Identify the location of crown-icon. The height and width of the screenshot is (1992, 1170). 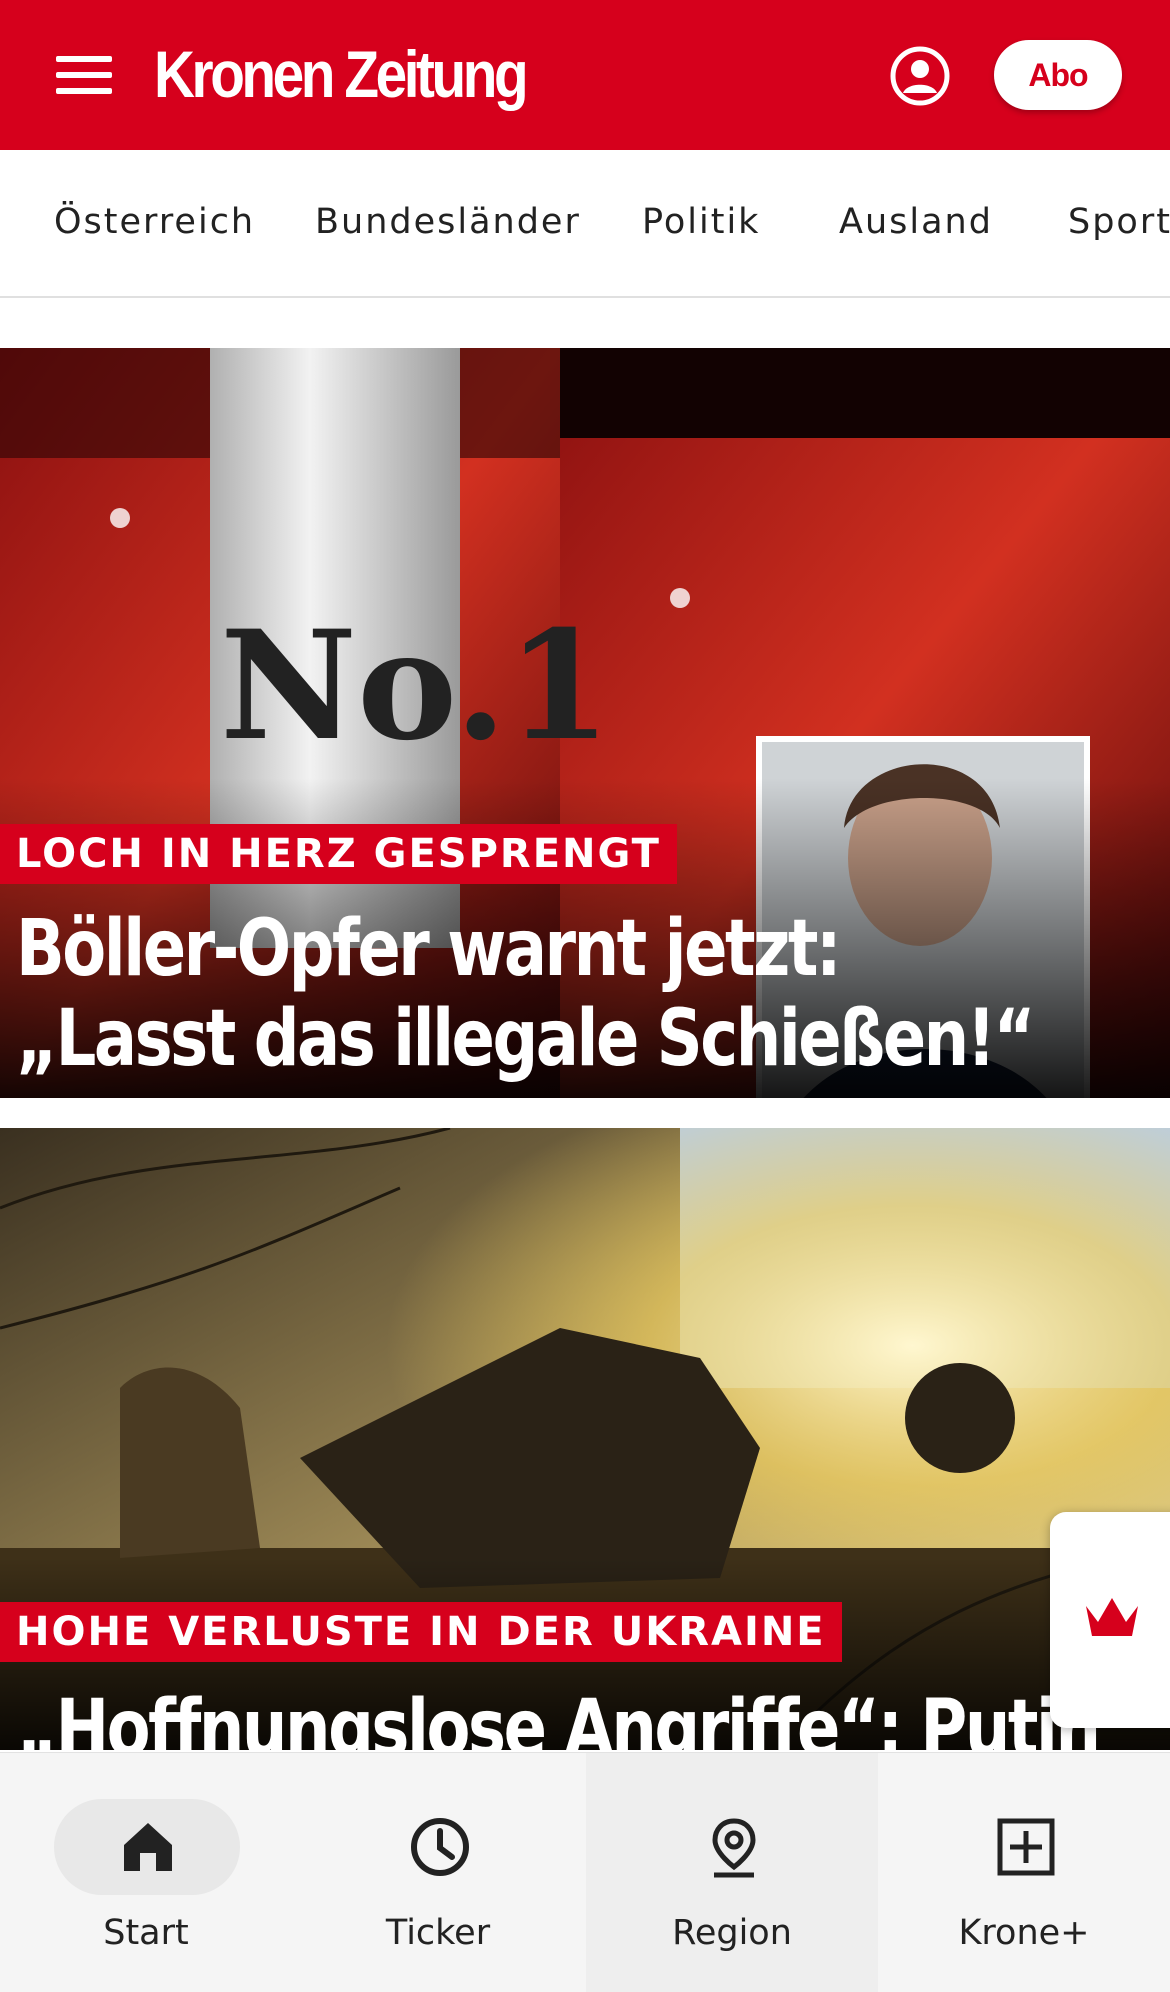
(1112, 1617).